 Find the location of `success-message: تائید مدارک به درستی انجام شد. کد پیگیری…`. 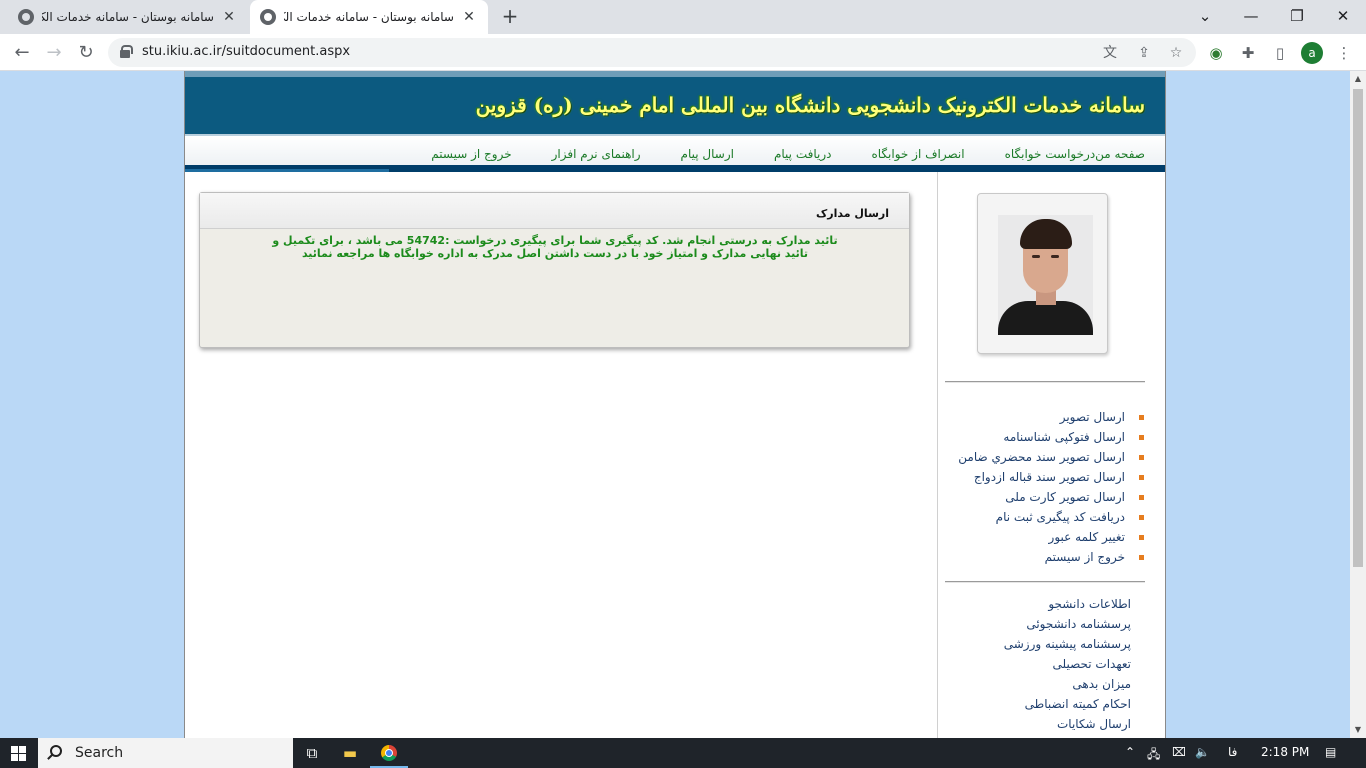

success-message: تائید مدارک به درستی انجام شد. کد پیگیری… is located at coordinates (555, 247).